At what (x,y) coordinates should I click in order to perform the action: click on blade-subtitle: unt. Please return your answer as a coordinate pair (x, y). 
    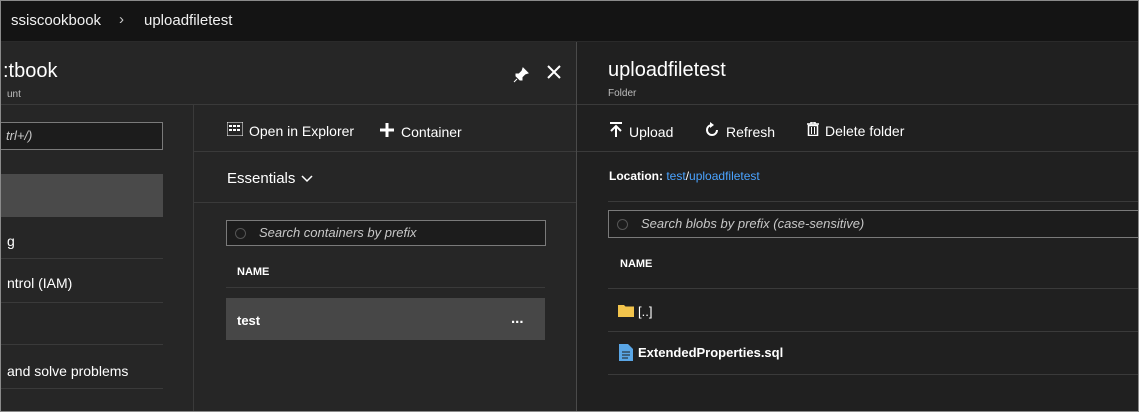
    Looking at the image, I should click on (14, 94).